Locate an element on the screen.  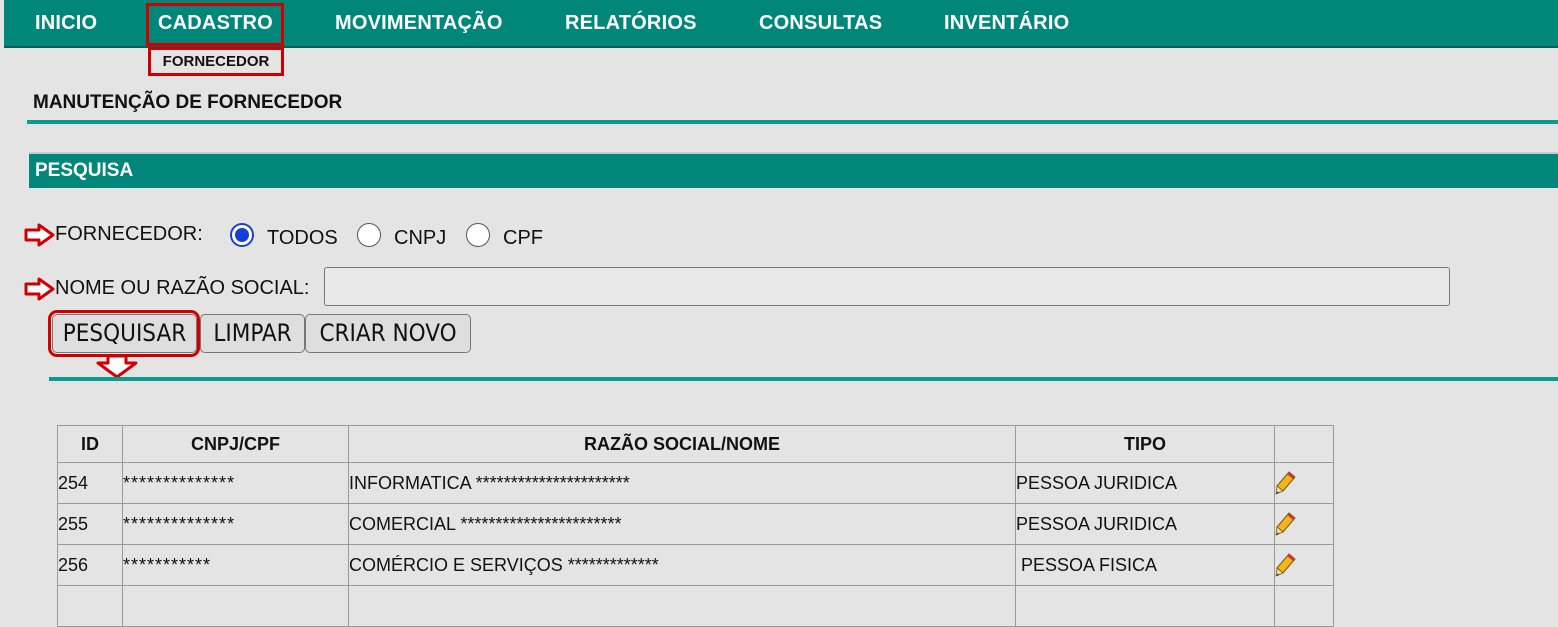
col-header-id: ID is located at coordinates (90, 444).